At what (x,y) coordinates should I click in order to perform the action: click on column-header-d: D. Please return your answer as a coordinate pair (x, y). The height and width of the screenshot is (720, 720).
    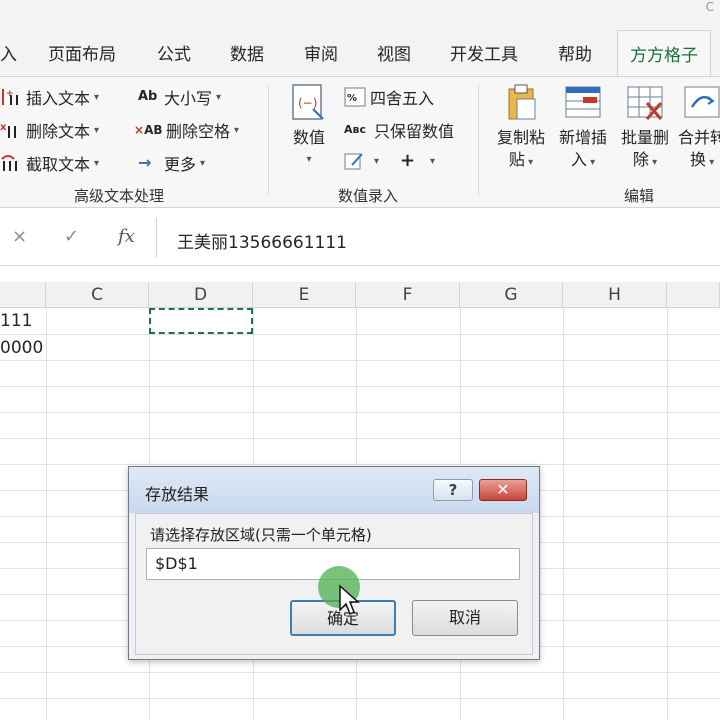
    Looking at the image, I should click on (201, 295).